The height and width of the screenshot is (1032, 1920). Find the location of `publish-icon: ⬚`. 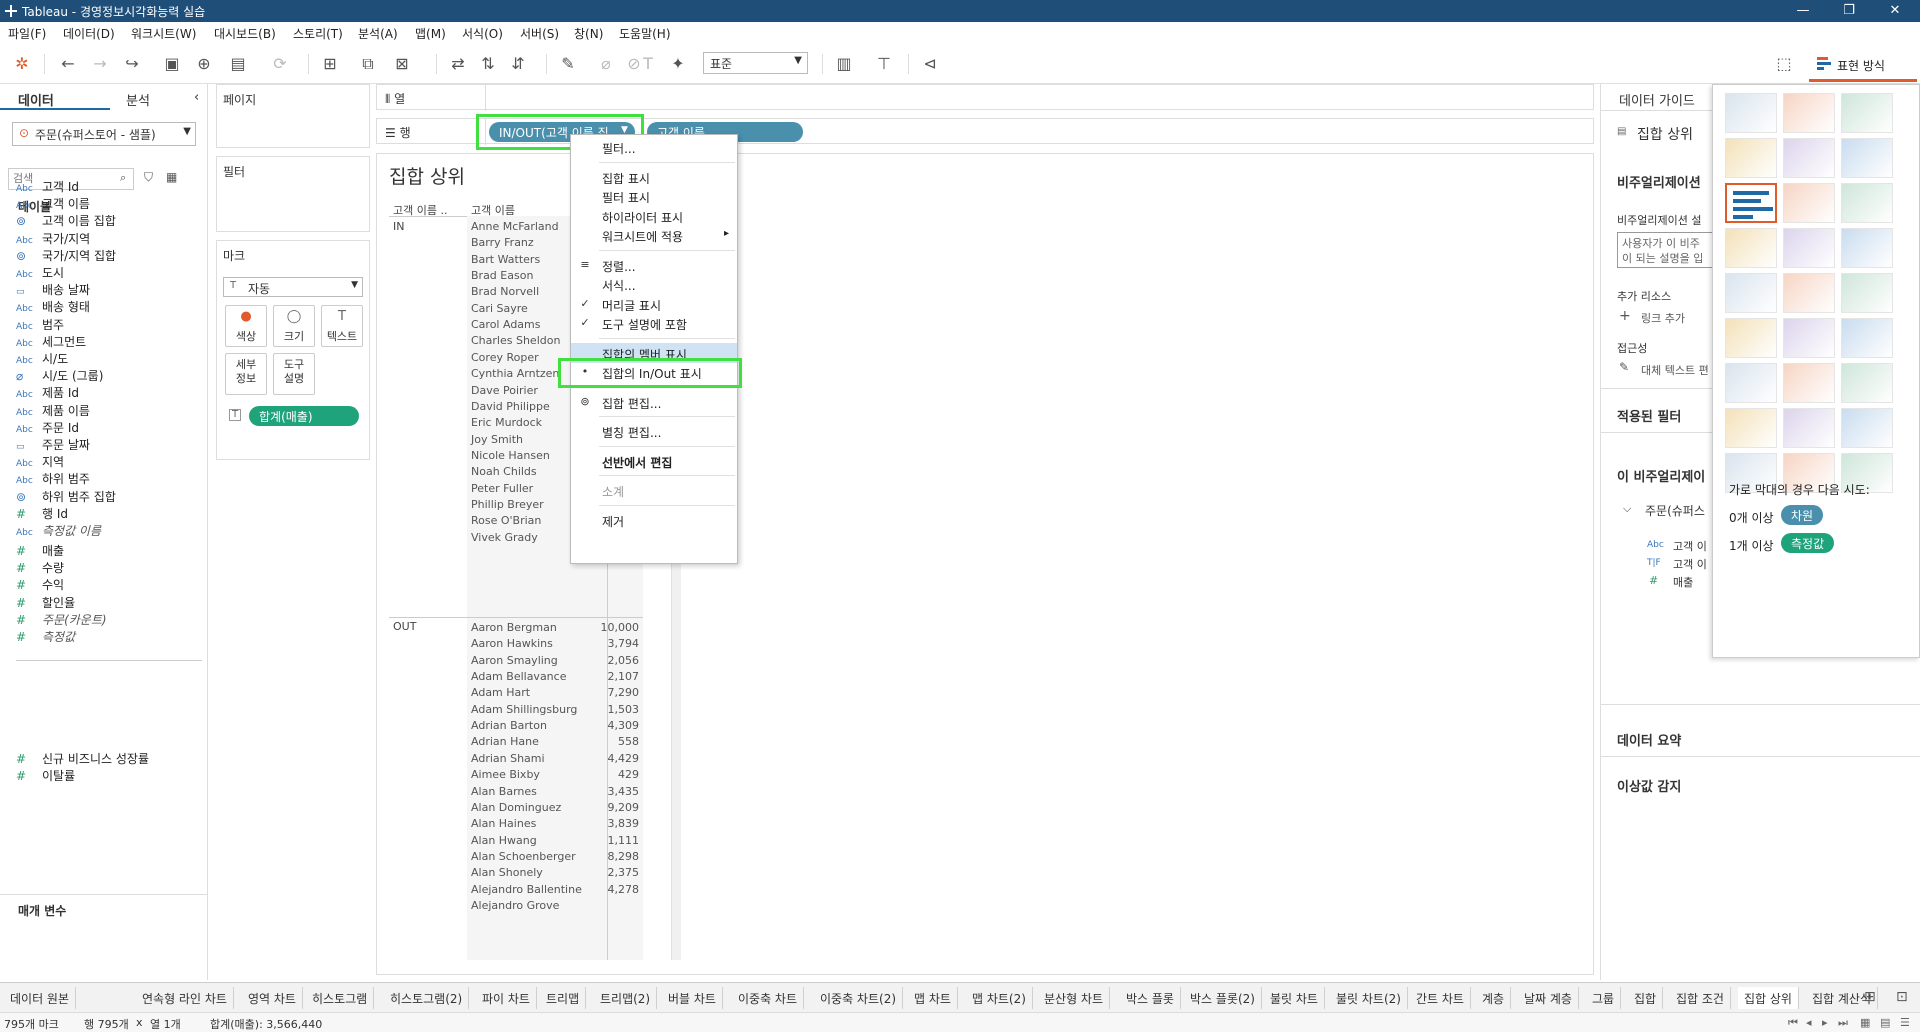

publish-icon: ⬚ is located at coordinates (1784, 64).